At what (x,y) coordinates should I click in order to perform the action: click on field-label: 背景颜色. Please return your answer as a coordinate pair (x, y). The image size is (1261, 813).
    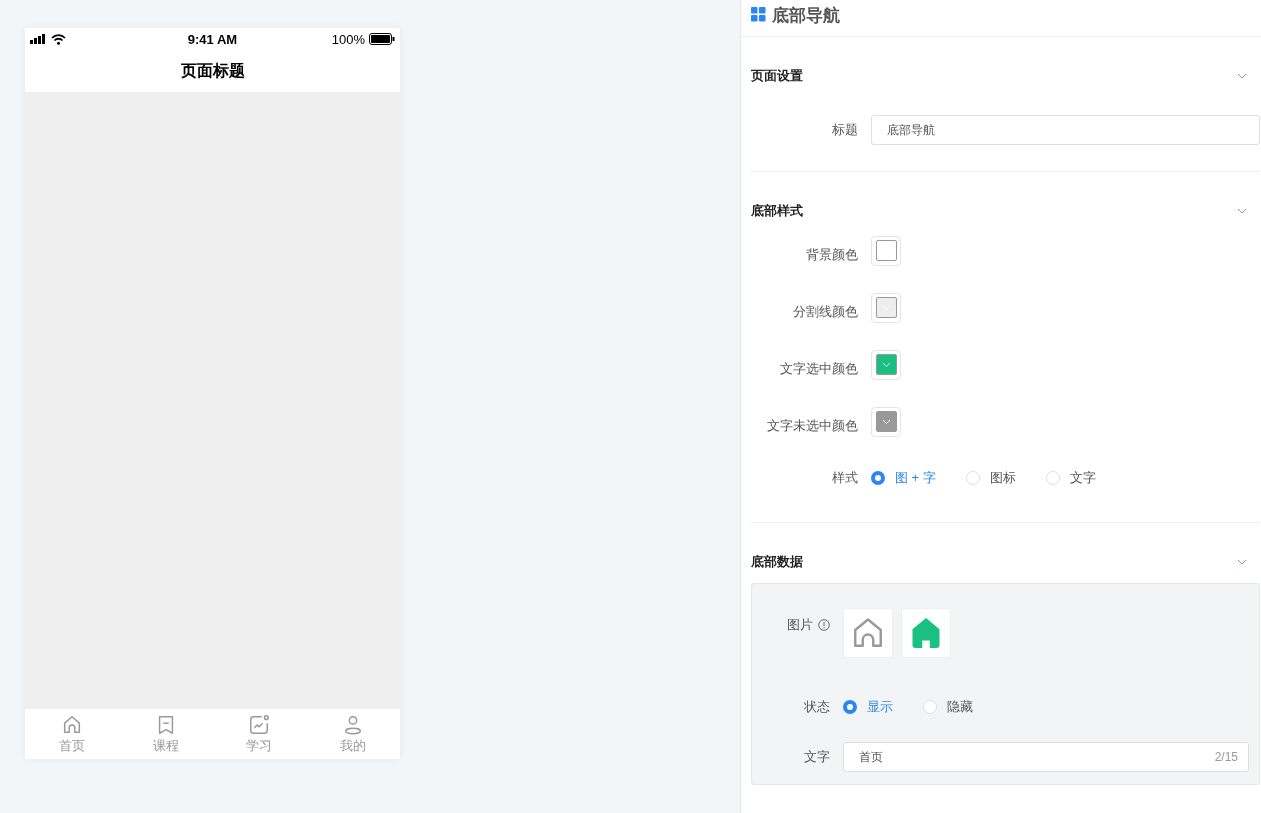
    Looking at the image, I should click on (832, 254).